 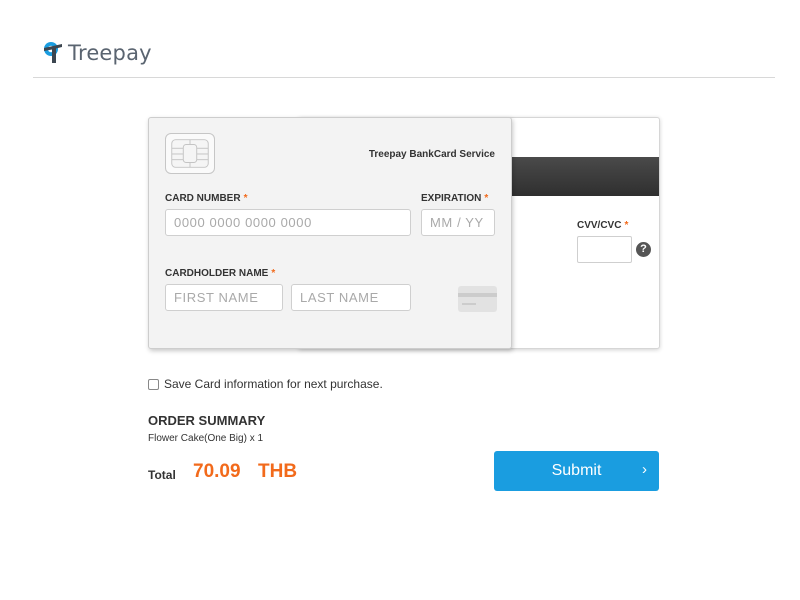 I want to click on question-circle-icon: ?, so click(x=643, y=249).